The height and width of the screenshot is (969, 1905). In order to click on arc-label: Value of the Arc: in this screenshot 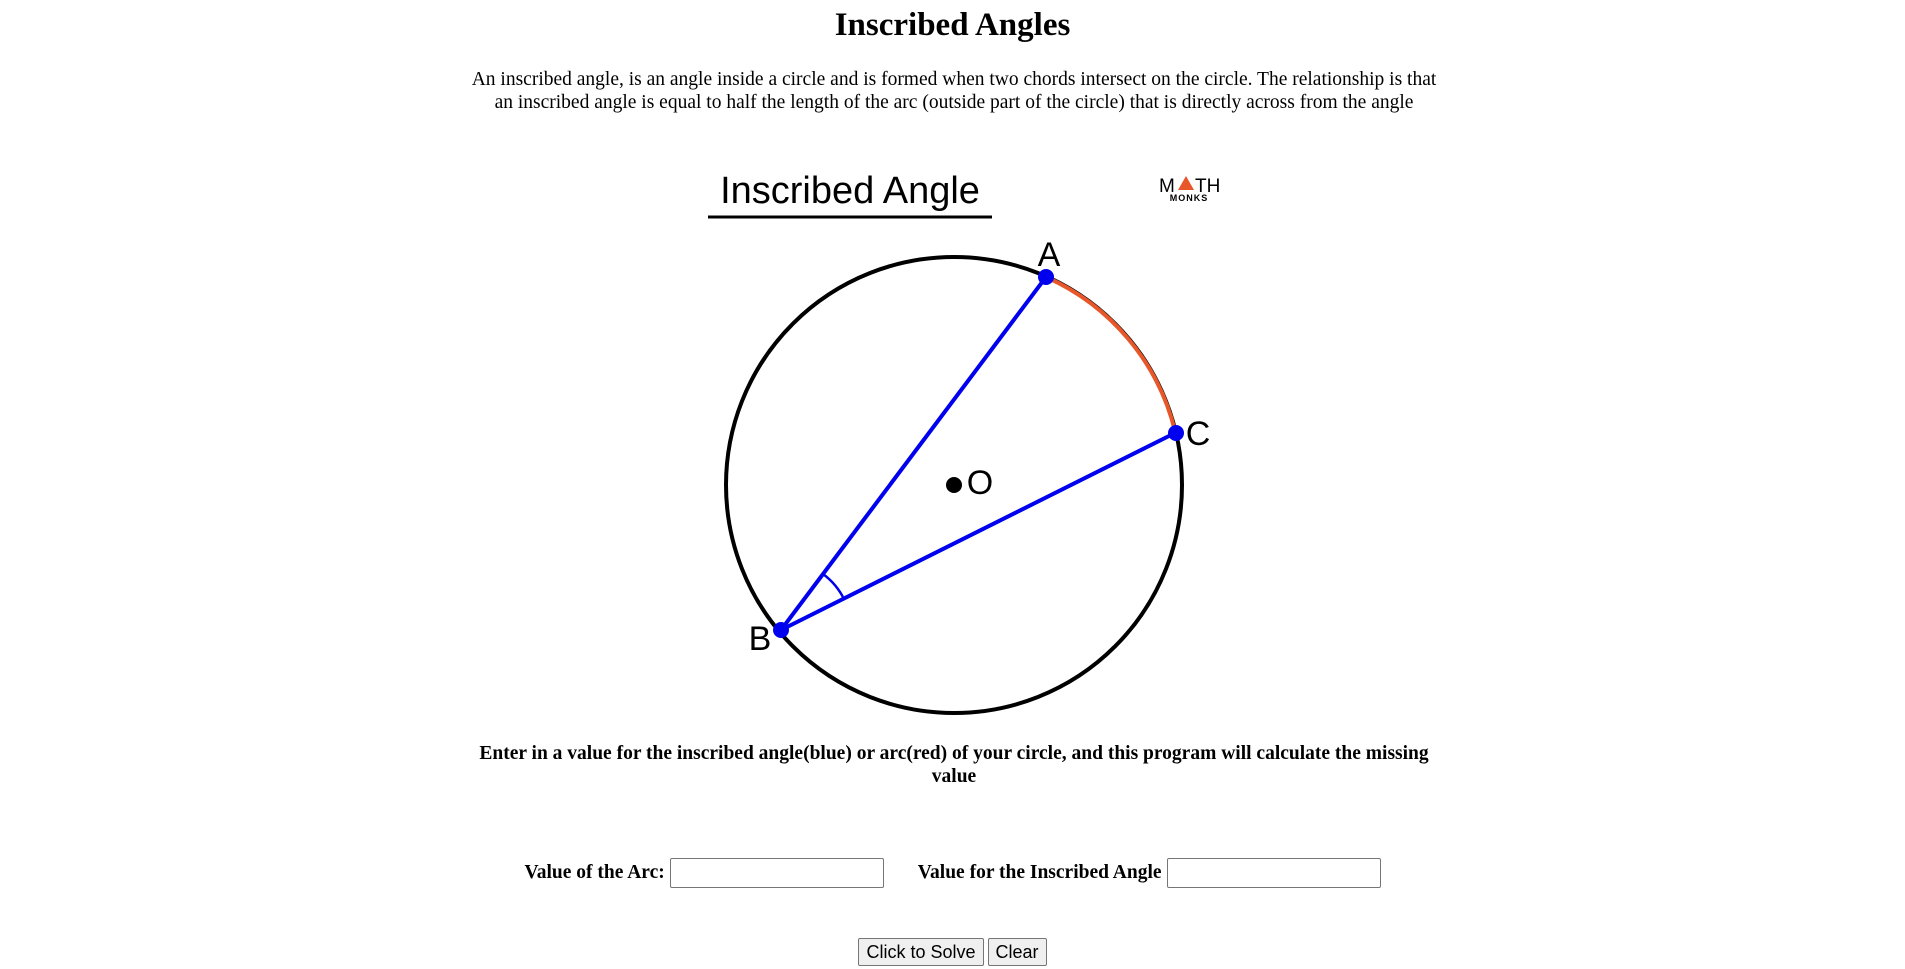, I will do `click(594, 872)`.